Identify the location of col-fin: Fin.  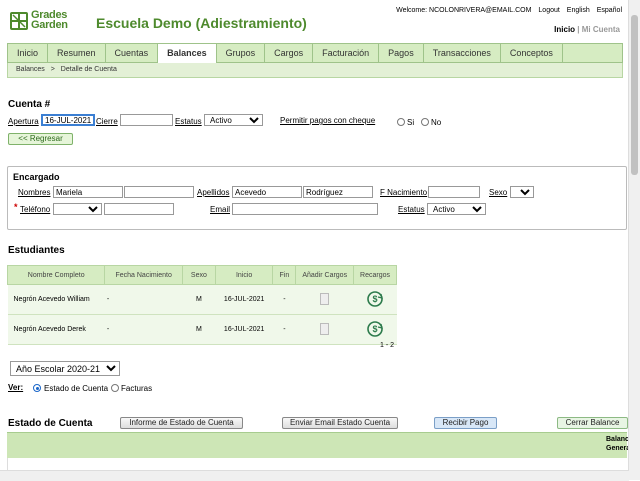
(284, 275).